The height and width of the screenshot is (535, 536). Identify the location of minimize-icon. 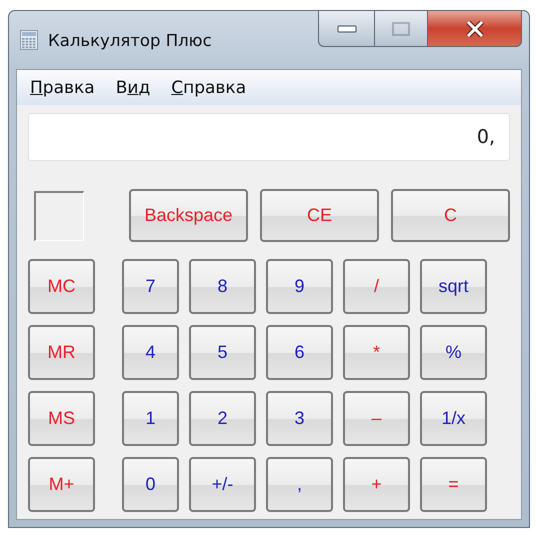
(346, 28).